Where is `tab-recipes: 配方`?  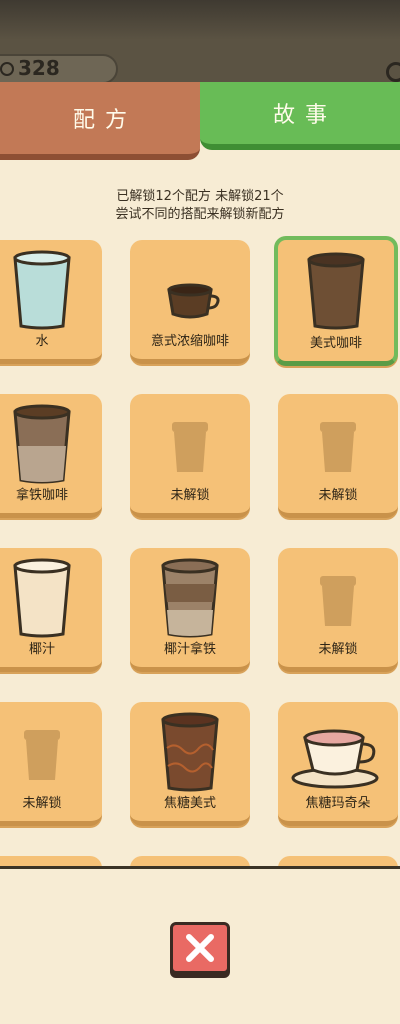 tab-recipes: 配方 is located at coordinates (100, 121).